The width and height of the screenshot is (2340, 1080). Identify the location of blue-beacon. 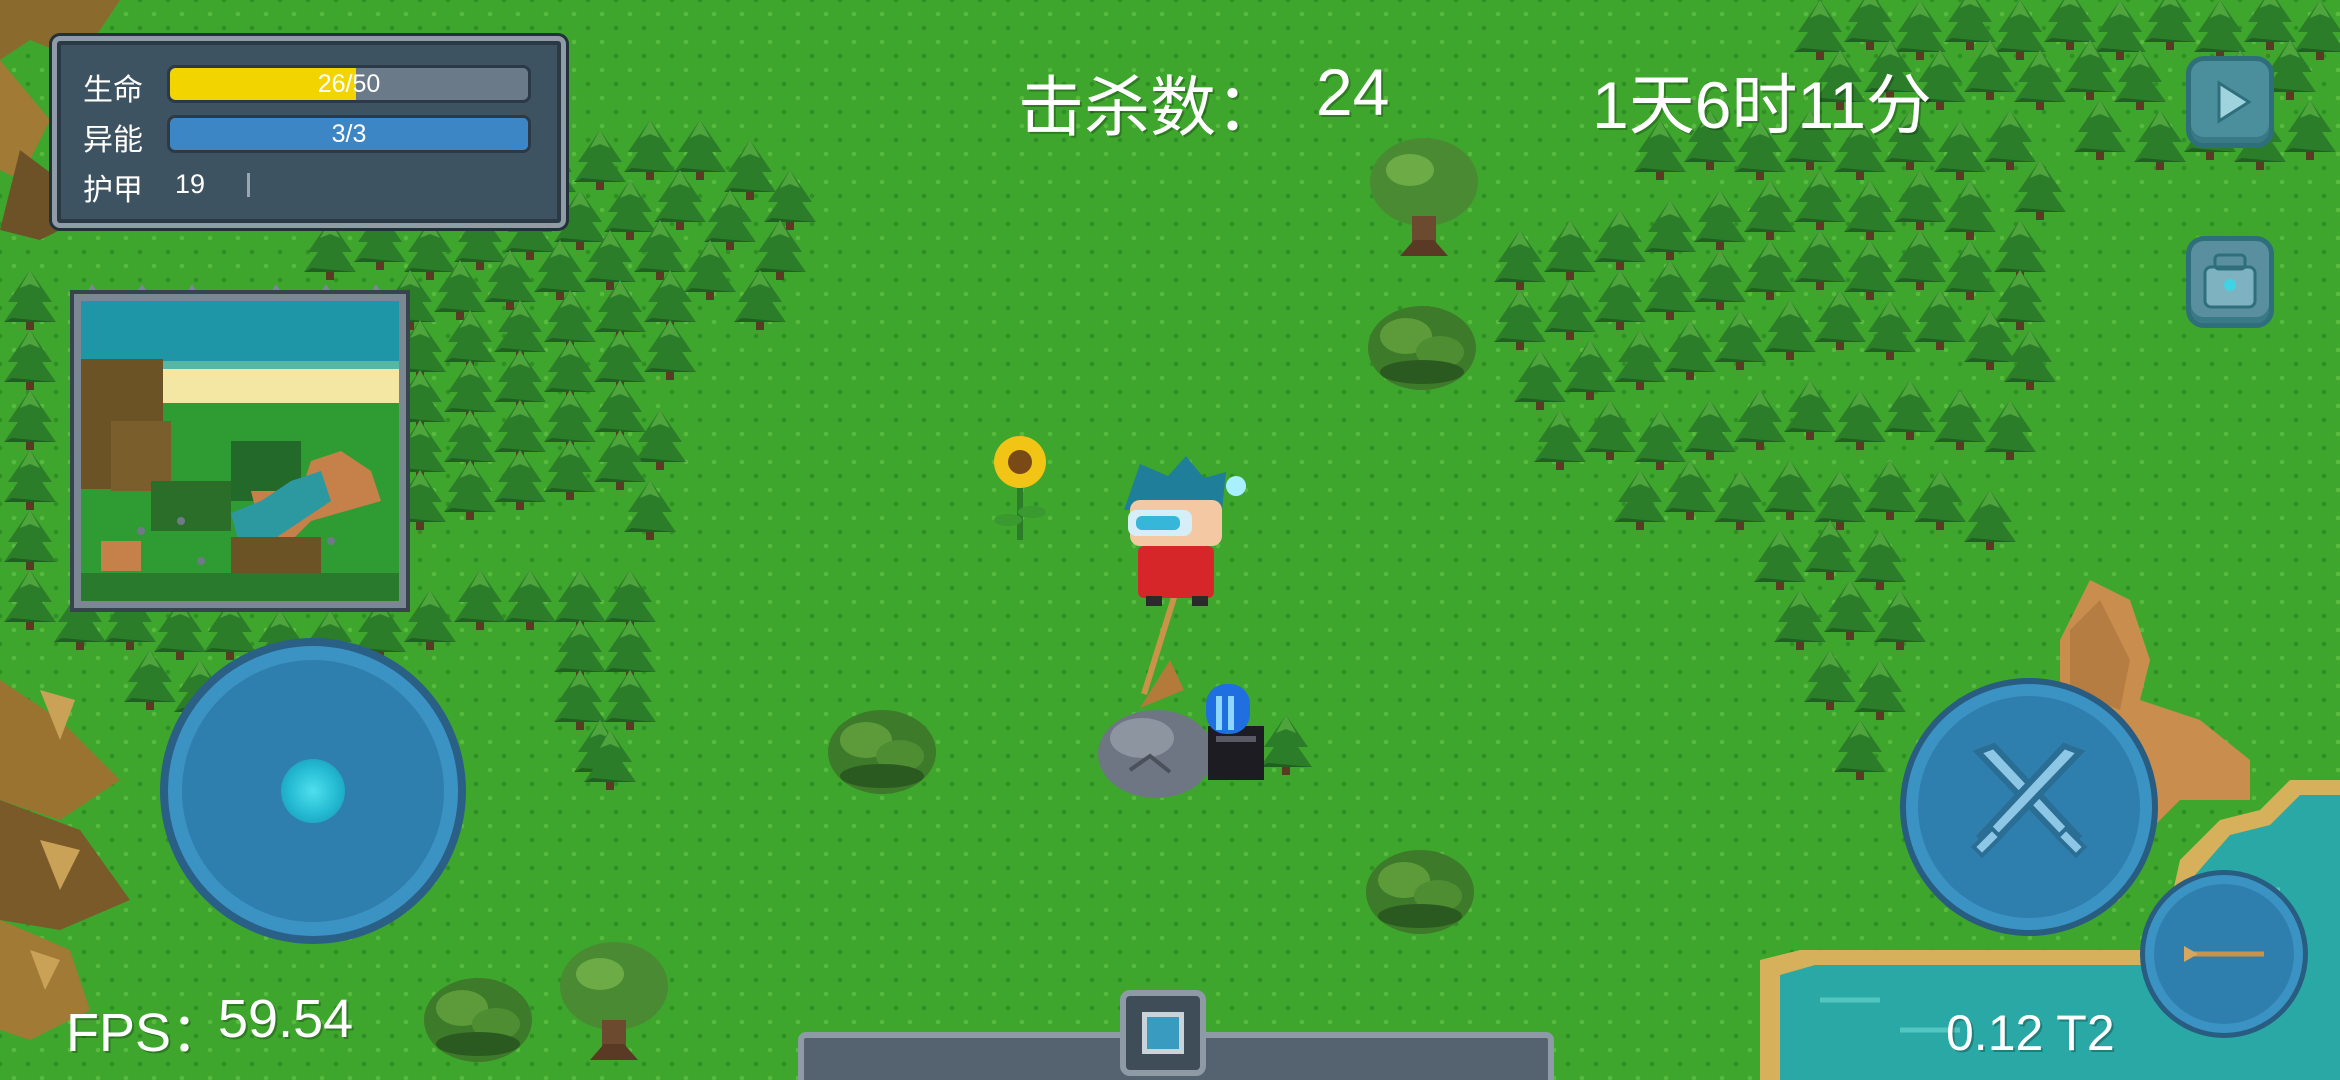
(1235, 732).